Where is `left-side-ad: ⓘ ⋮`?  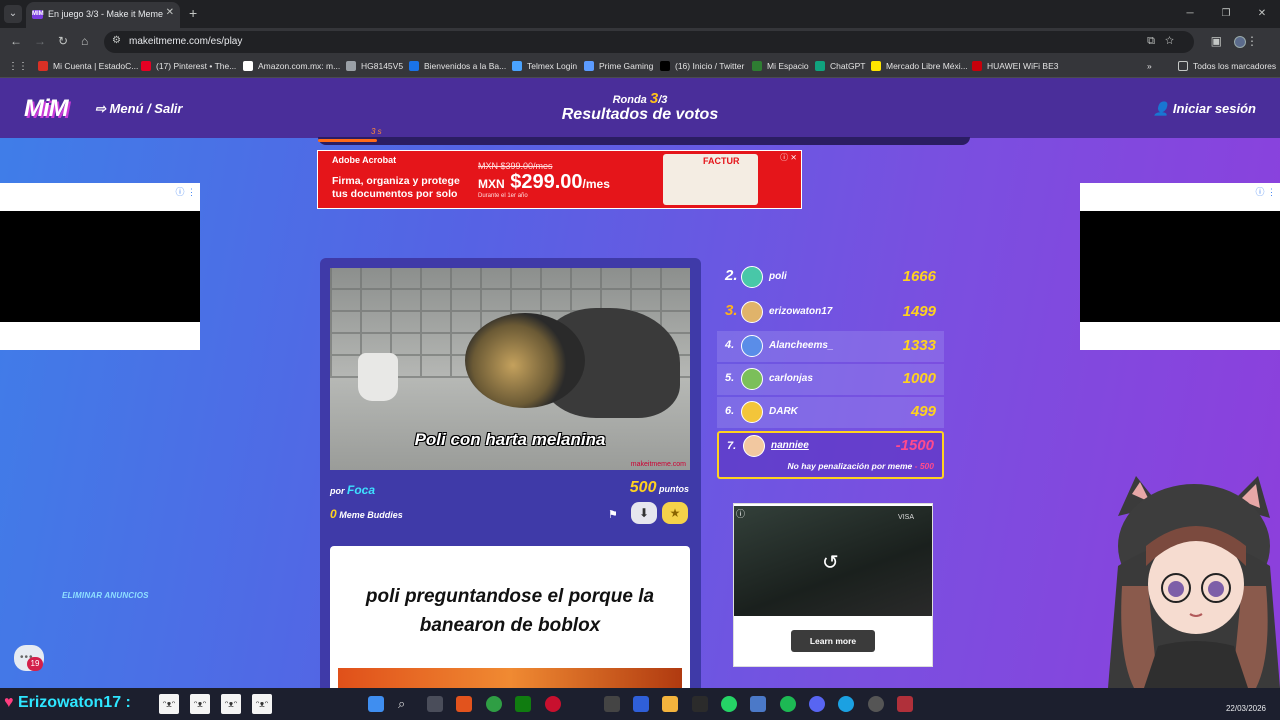
left-side-ad: ⓘ ⋮ is located at coordinates (100, 266).